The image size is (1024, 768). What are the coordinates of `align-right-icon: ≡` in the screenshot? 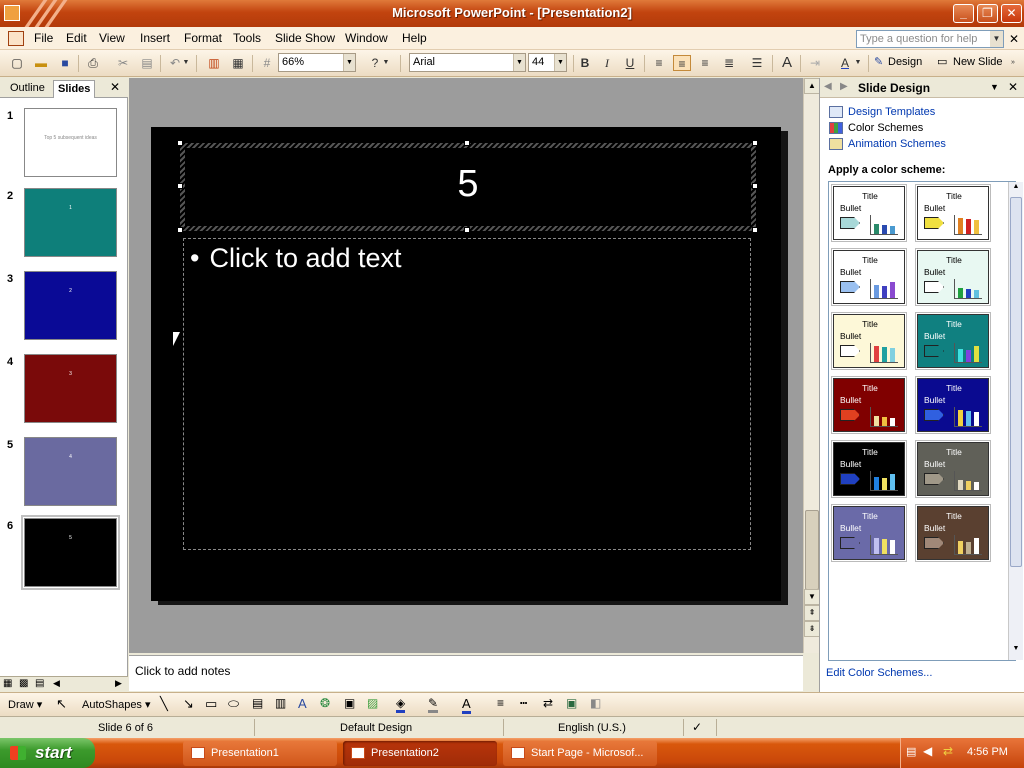 It's located at (705, 63).